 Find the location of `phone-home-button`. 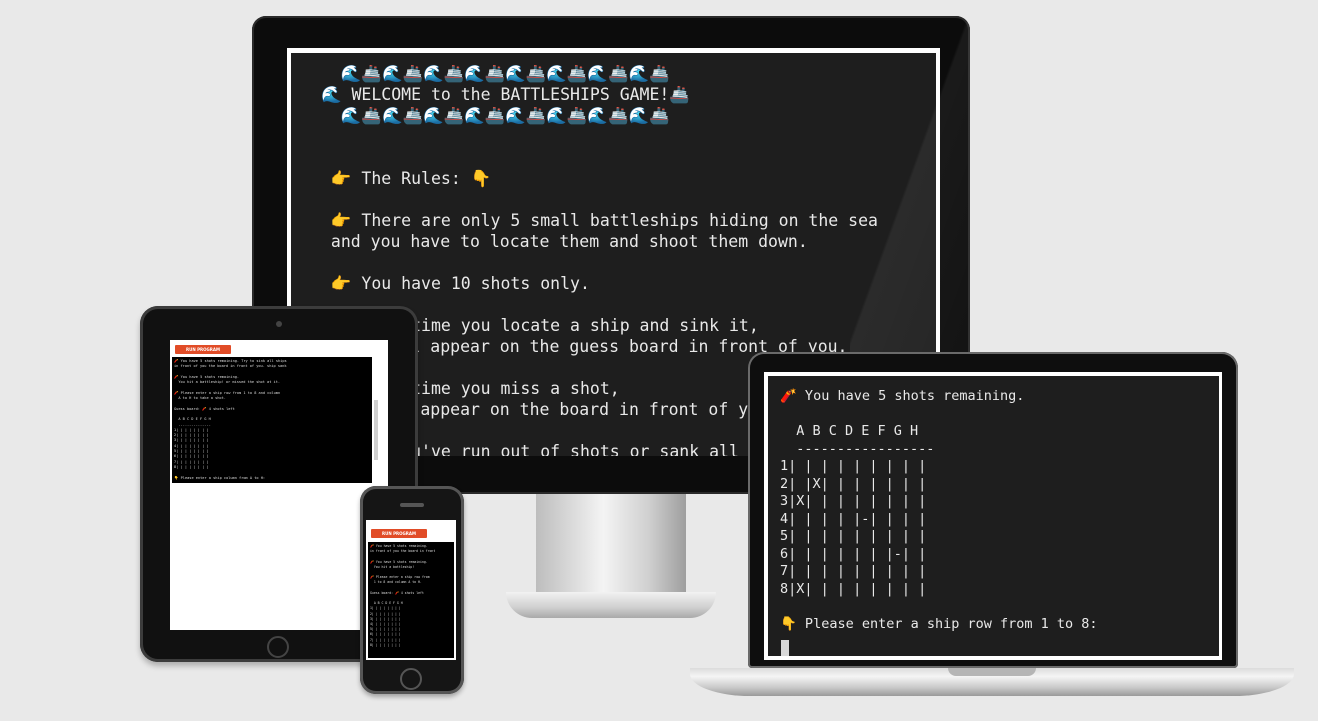

phone-home-button is located at coordinates (411, 679).